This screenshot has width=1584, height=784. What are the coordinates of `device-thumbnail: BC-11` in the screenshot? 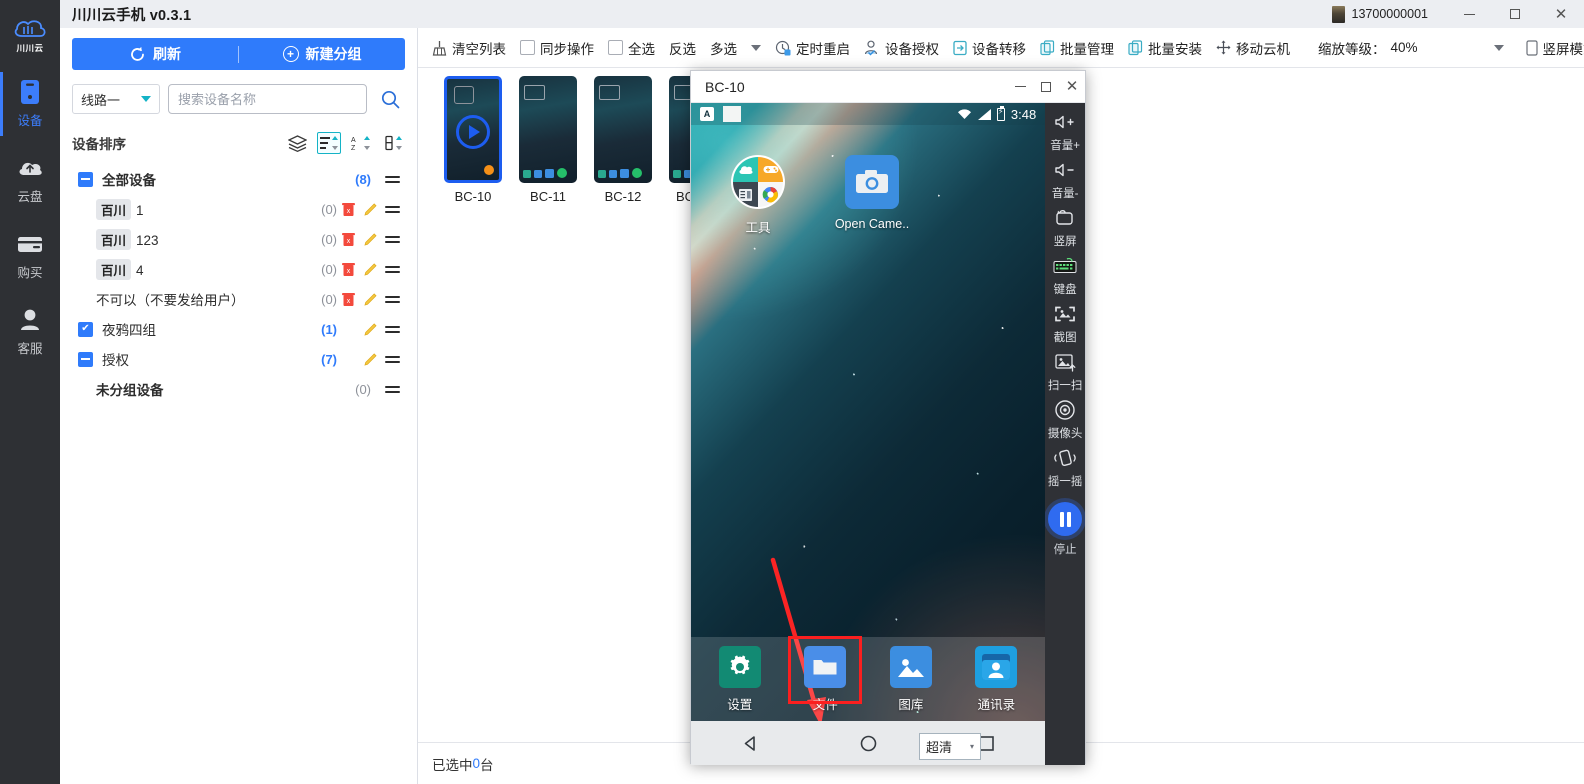 It's located at (548, 140).